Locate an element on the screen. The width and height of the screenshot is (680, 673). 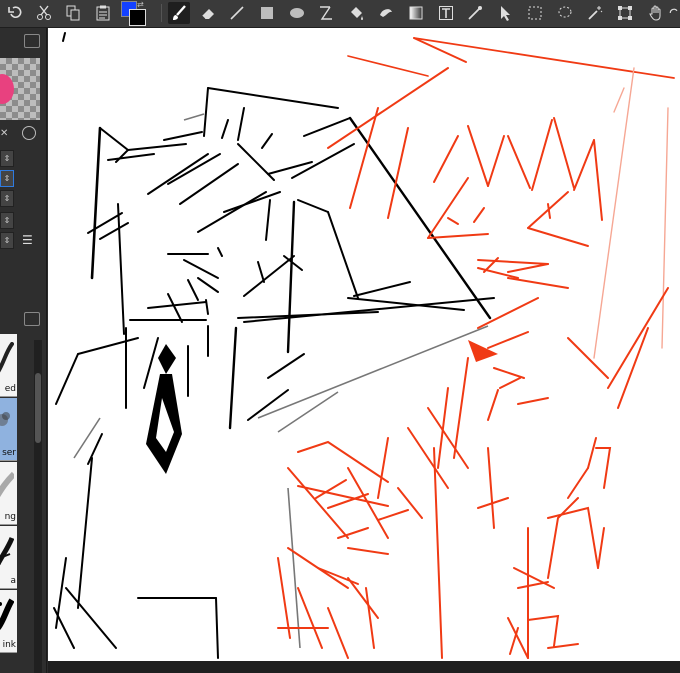
paste-icon is located at coordinates (103, 13).